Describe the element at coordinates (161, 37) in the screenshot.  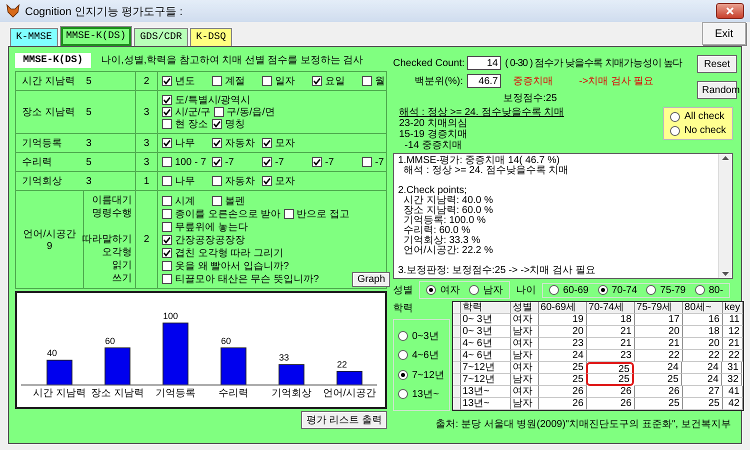
I see `tab: GDS/CDR` at that location.